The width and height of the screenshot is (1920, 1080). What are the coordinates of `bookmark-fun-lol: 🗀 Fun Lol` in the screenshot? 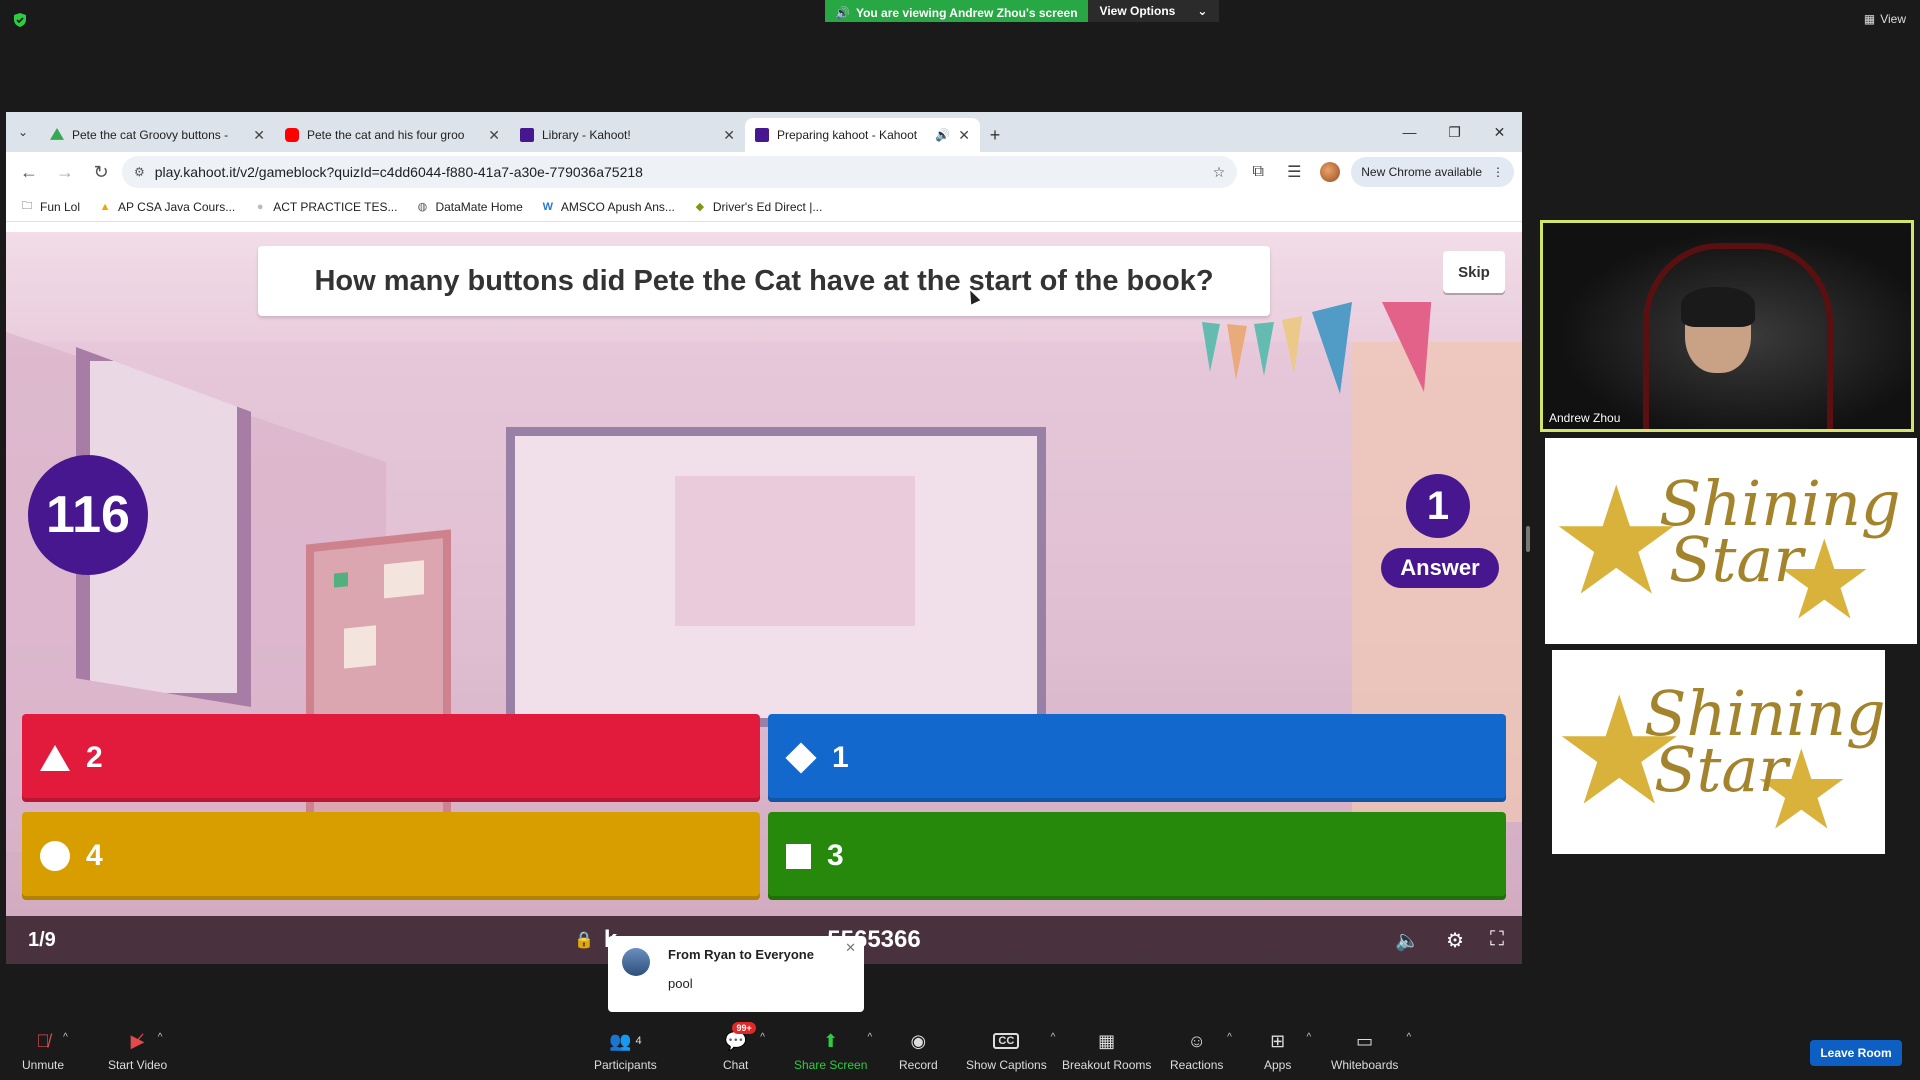 It's located at (50, 207).